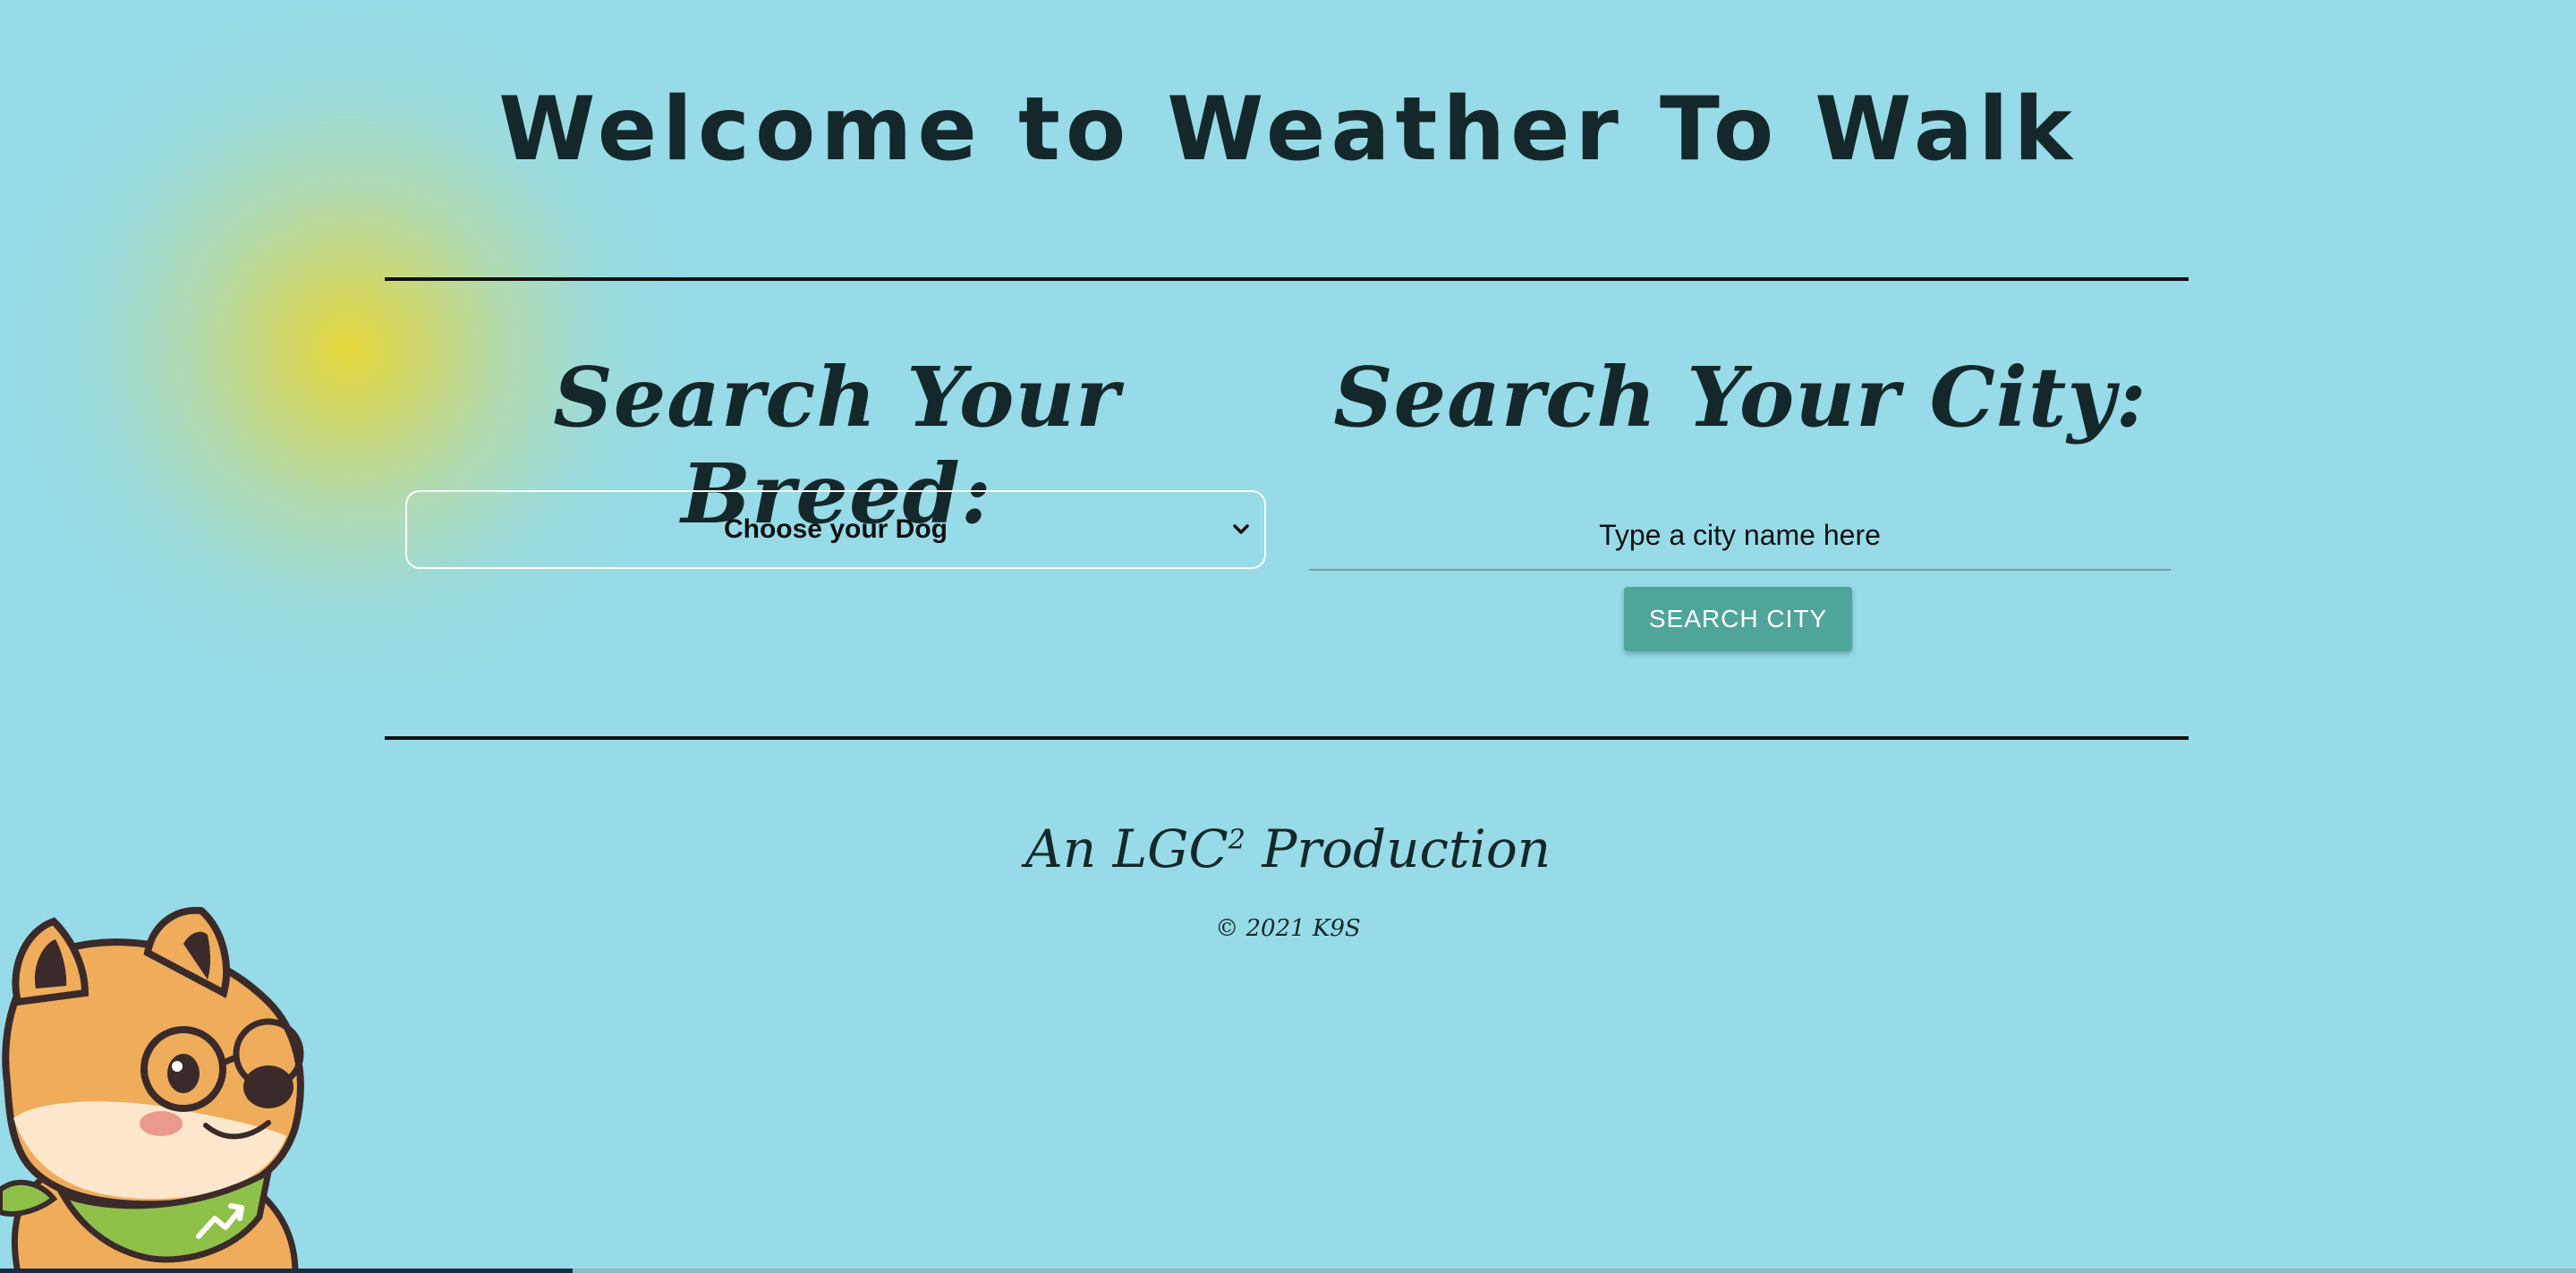 The image size is (2576, 1273). Describe the element at coordinates (1738, 619) in the screenshot. I see `search-city-button: SEARCH CITY` at that location.